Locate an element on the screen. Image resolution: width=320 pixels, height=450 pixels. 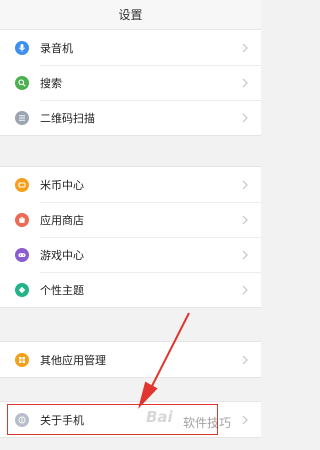
settings-item-other-apps: 其他应用管理 is located at coordinates (130, 359).